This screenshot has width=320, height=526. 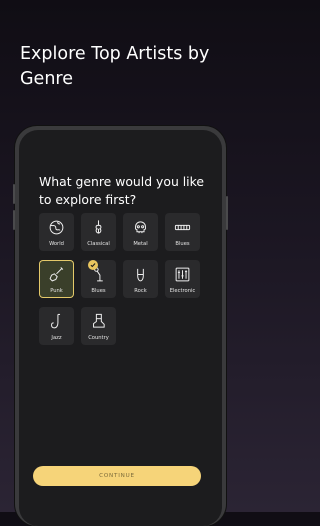 What do you see at coordinates (56, 291) in the screenshot?
I see `genre-label: Punk` at bounding box center [56, 291].